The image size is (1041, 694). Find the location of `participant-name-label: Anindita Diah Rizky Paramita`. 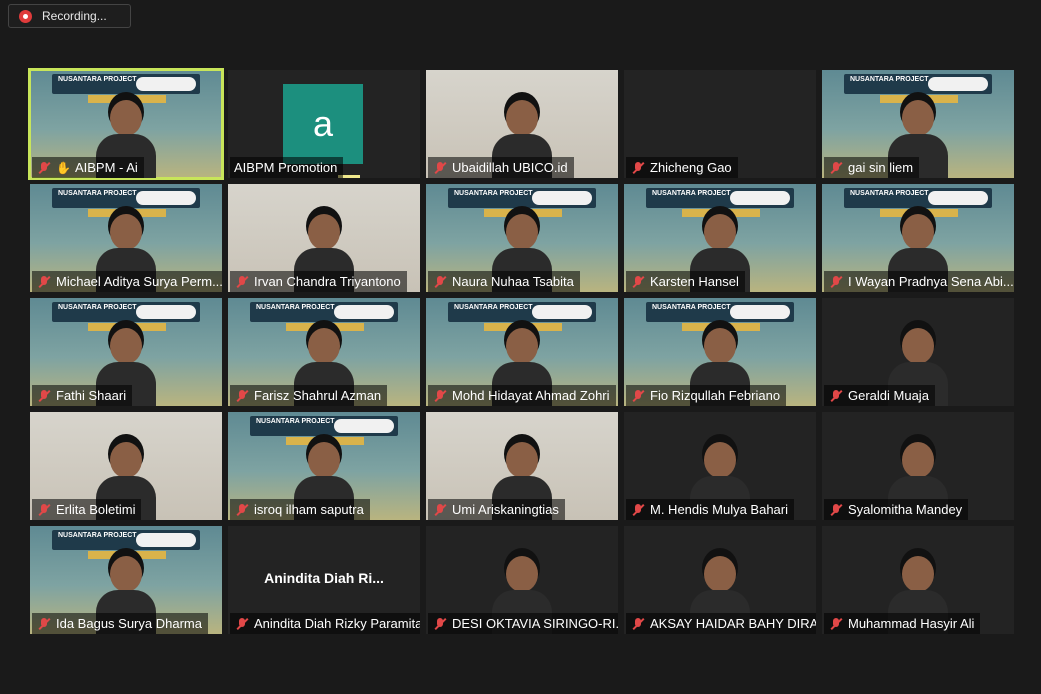

participant-name-label: Anindita Diah Rizky Paramita is located at coordinates (325, 623).